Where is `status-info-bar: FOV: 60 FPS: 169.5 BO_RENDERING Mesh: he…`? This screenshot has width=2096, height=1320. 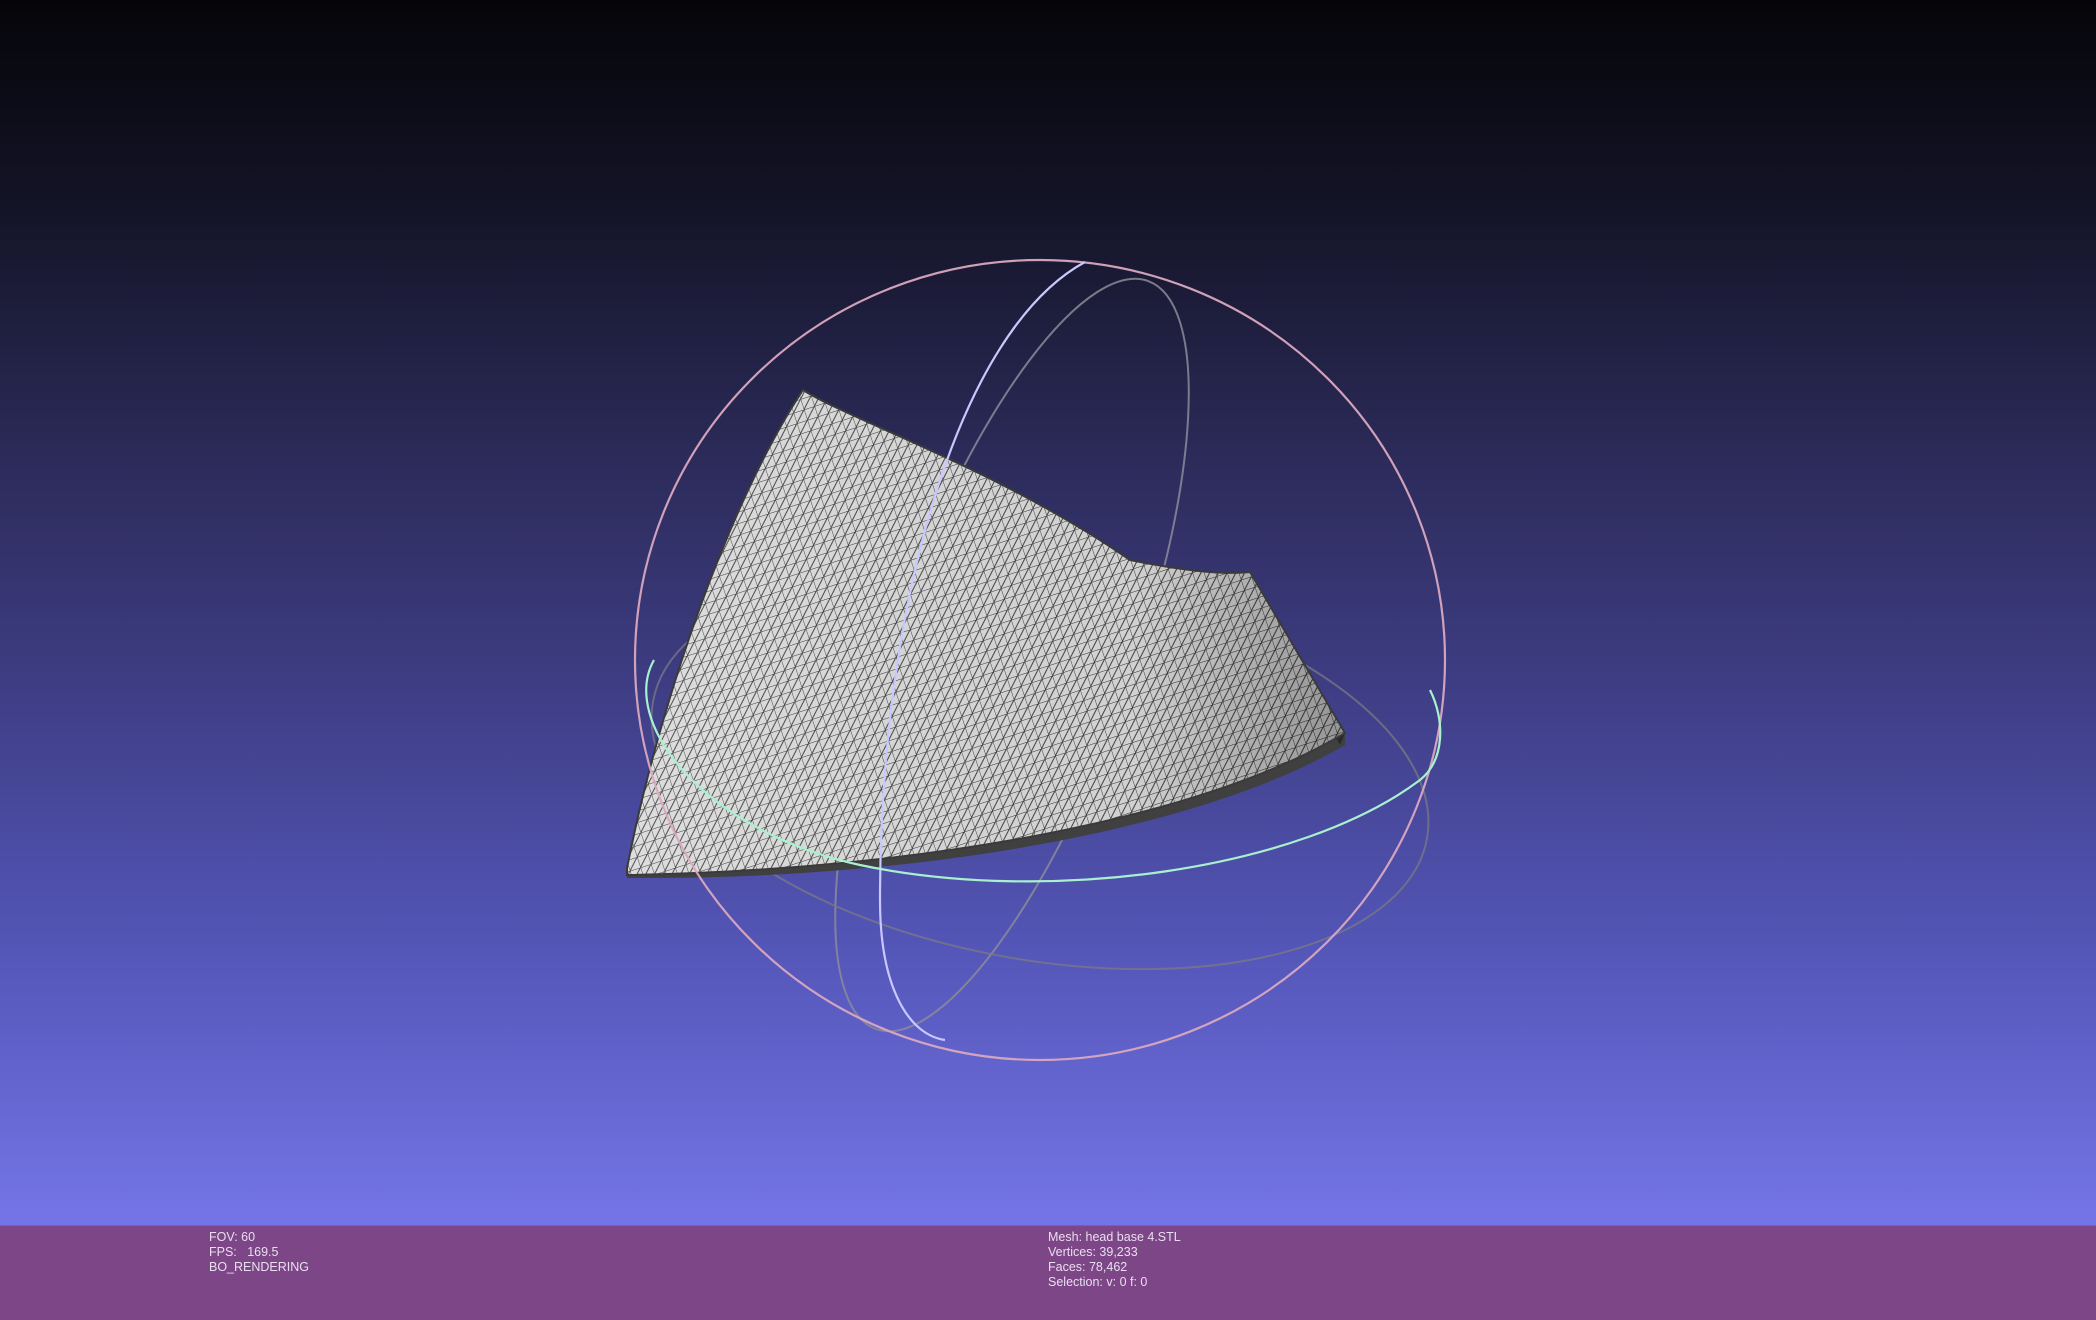 status-info-bar: FOV: 60 FPS: 169.5 BO_RENDERING Mesh: he… is located at coordinates (1048, 1272).